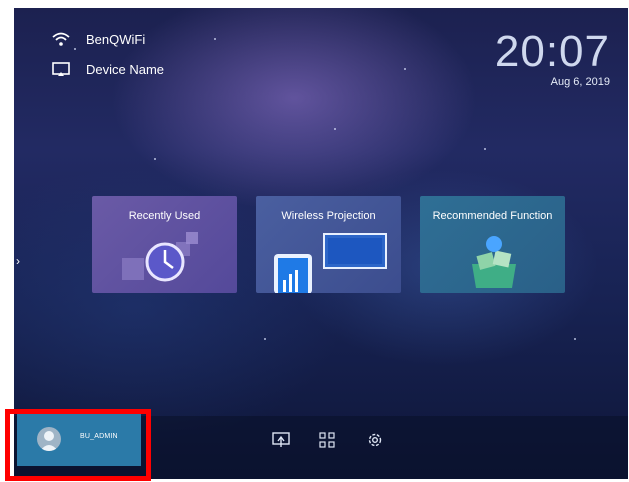 This screenshot has height=482, width=629. What do you see at coordinates (492, 216) in the screenshot?
I see `tile-label: Recommended Function` at bounding box center [492, 216].